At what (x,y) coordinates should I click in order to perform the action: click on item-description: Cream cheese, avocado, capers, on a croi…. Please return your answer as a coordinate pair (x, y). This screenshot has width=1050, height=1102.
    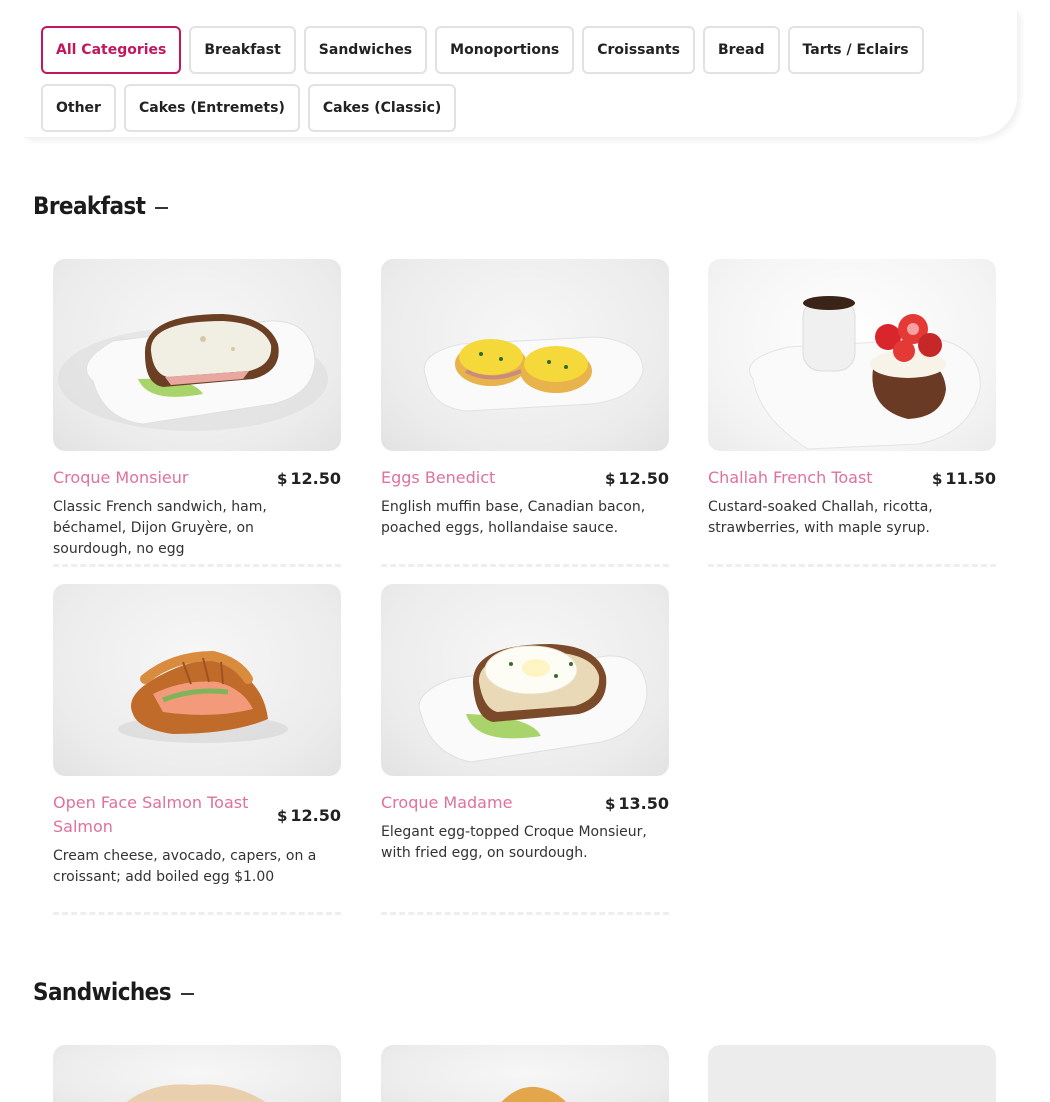
    Looking at the image, I should click on (185, 866).